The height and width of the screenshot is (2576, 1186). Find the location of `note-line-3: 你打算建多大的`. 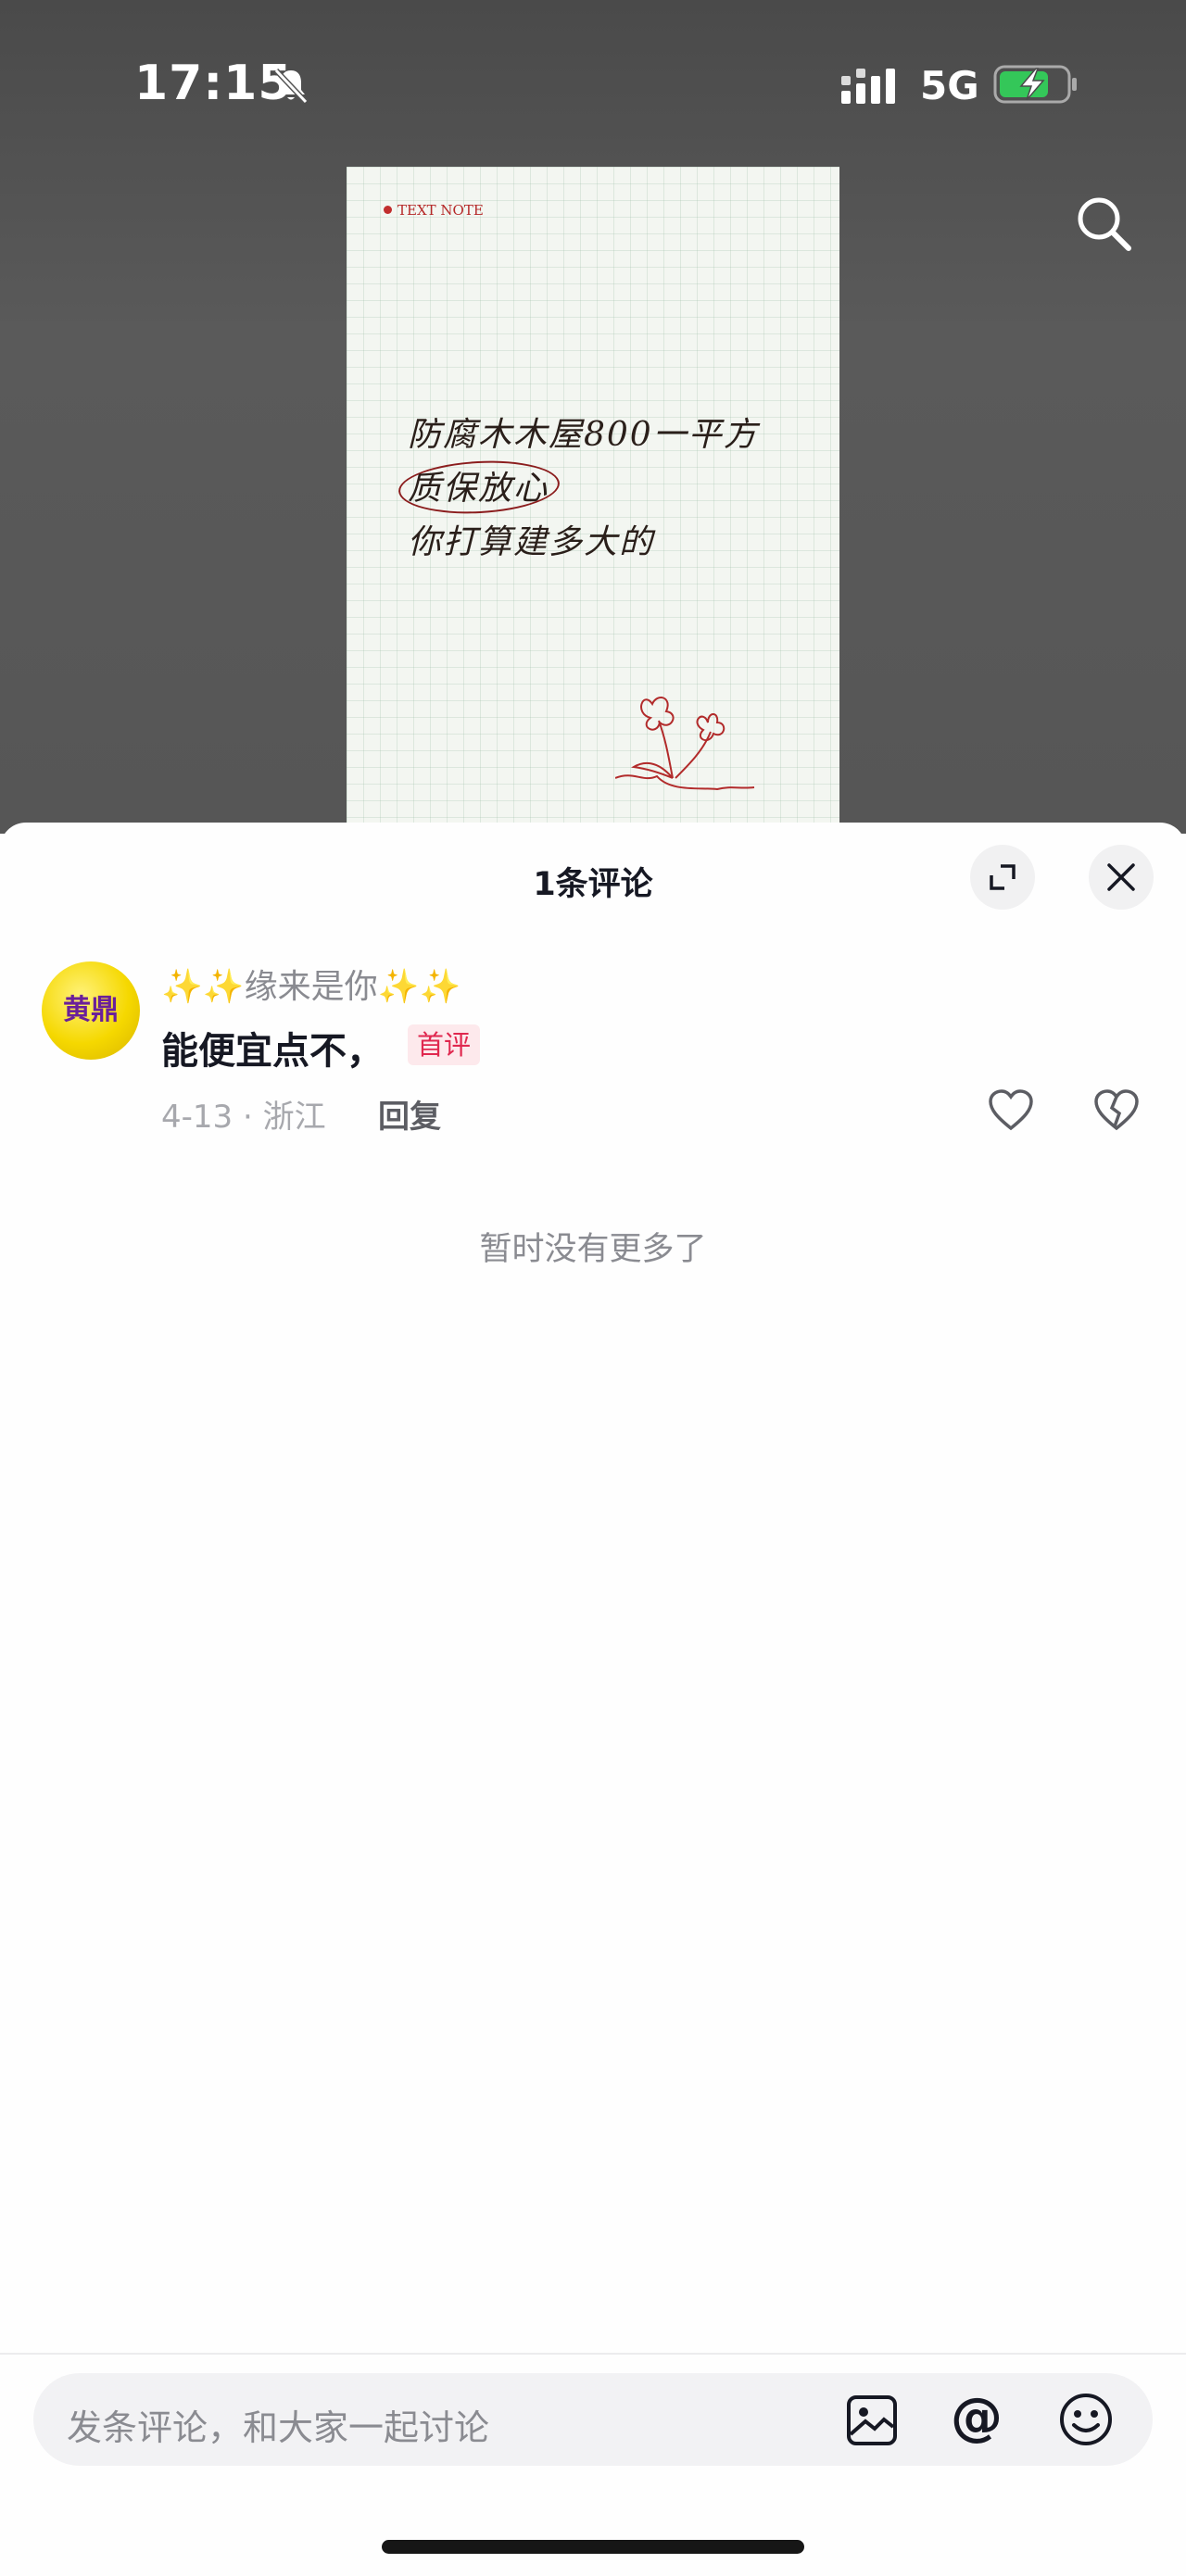

note-line-3: 你打算建多大的 is located at coordinates (531, 542).